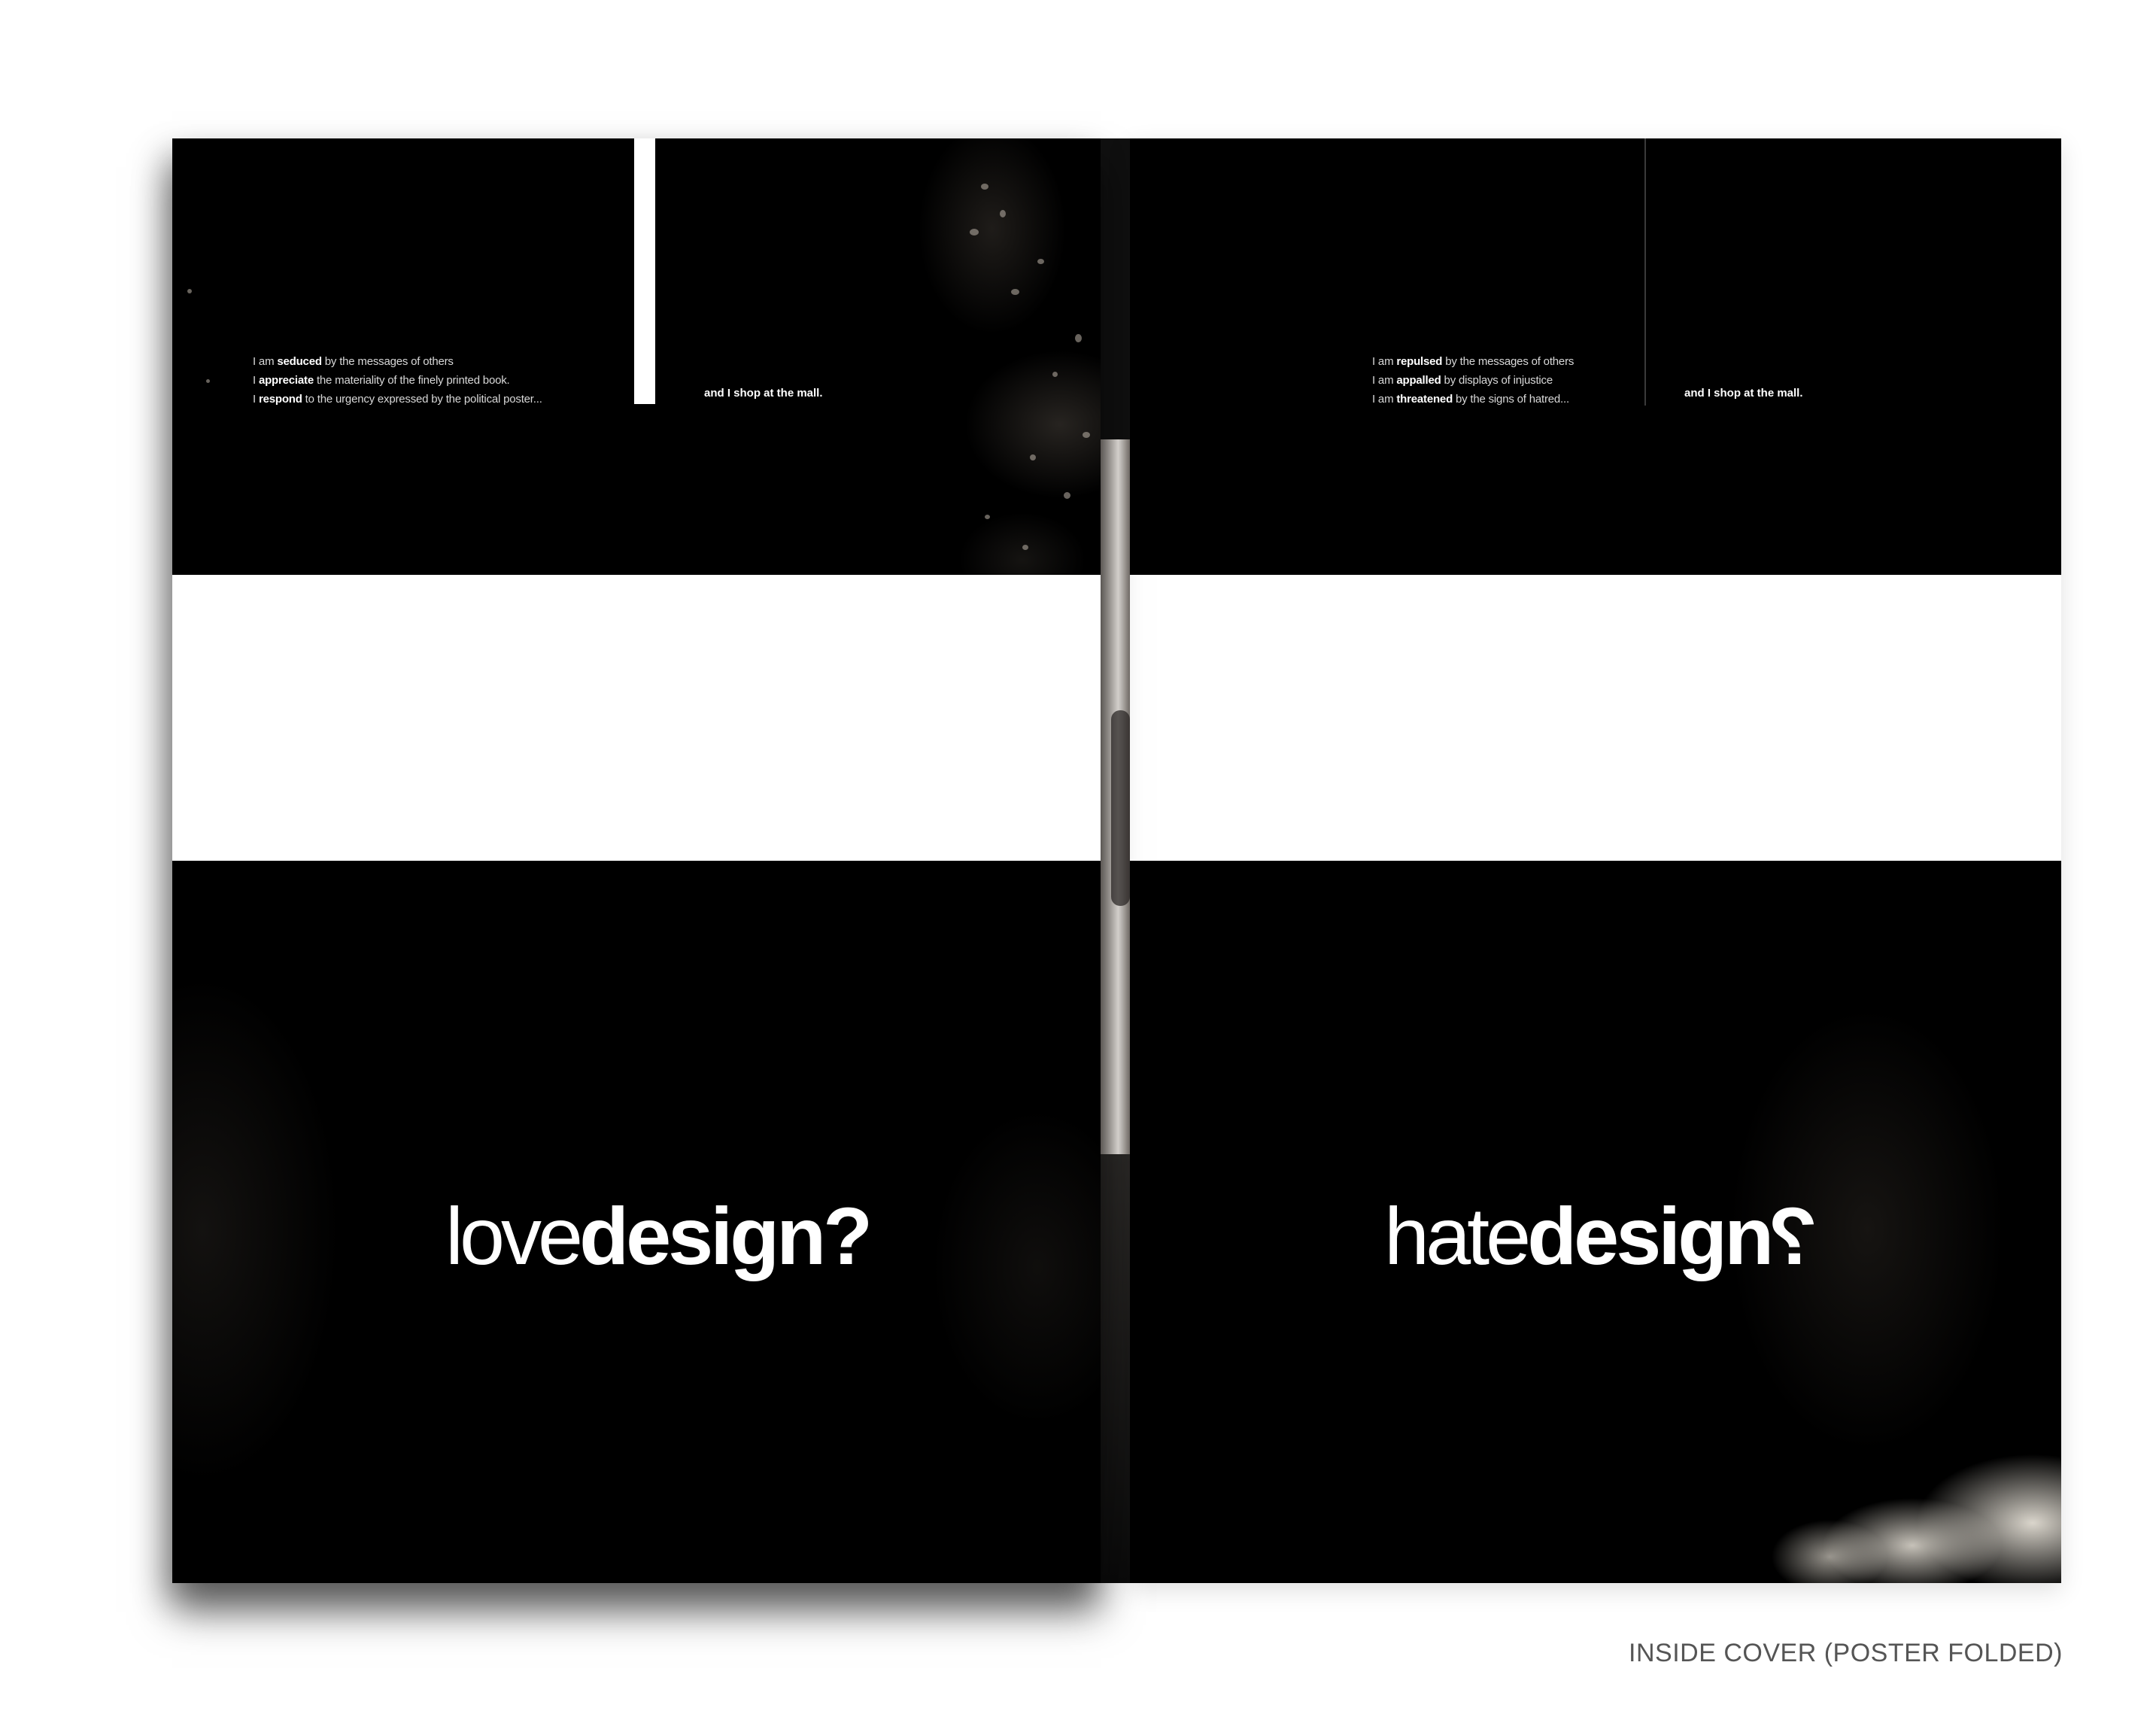 This screenshot has width=2156, height=1720. Describe the element at coordinates (1846, 1653) in the screenshot. I see `page-caption: INSIDE COVER (POSTER FOLDED)` at that location.